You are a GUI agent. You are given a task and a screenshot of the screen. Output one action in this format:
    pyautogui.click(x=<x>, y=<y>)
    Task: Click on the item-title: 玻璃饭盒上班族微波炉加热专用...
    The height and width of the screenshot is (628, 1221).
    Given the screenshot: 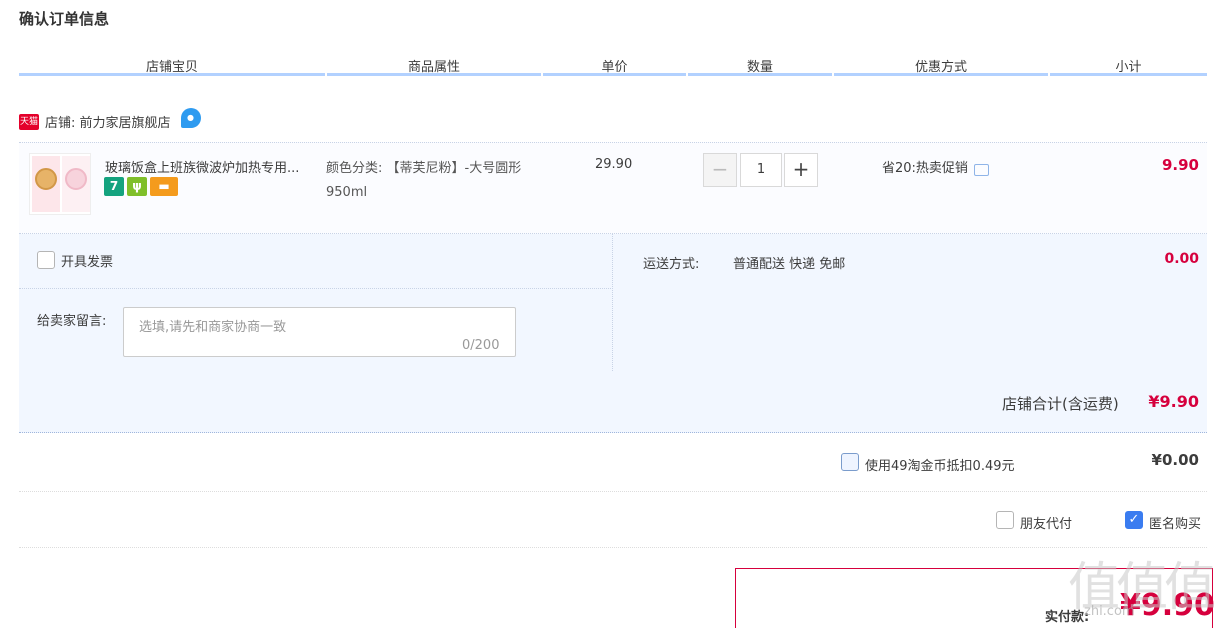 What is the action you would take?
    pyautogui.click(x=212, y=166)
    